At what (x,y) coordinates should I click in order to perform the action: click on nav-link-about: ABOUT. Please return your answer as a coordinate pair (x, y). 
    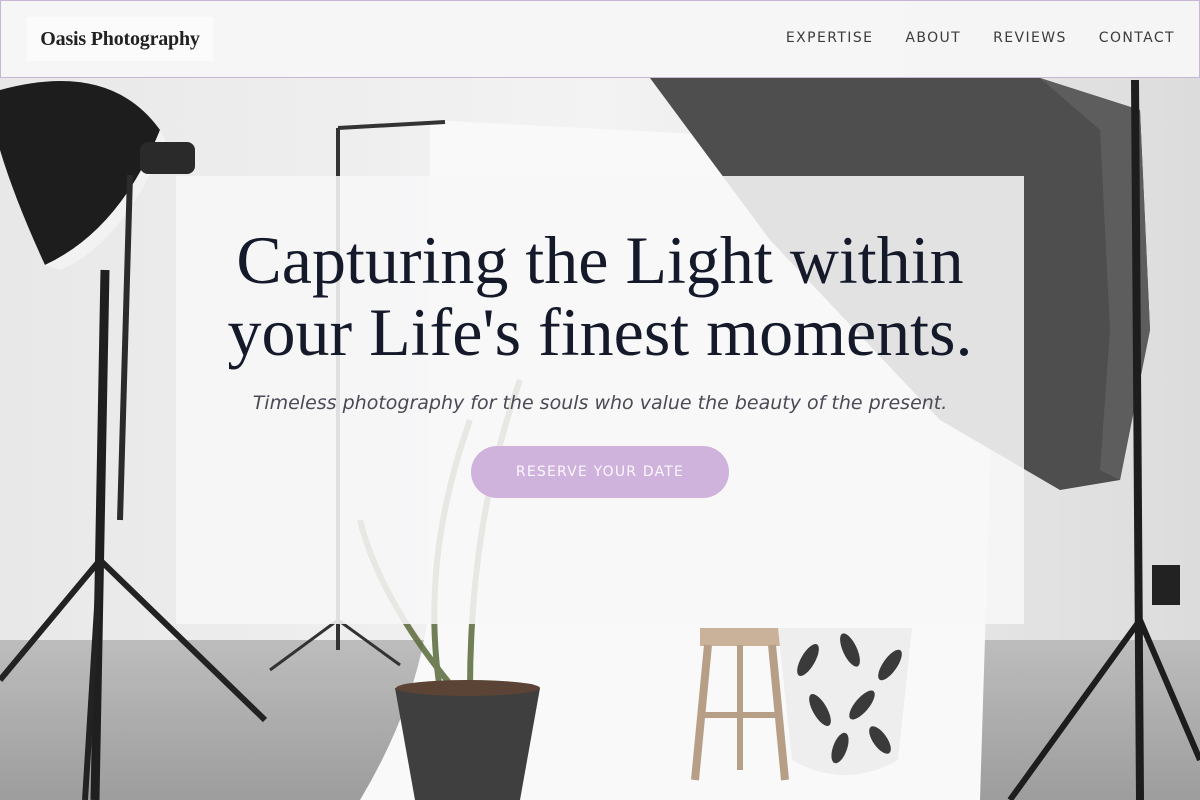
    Looking at the image, I should click on (933, 38).